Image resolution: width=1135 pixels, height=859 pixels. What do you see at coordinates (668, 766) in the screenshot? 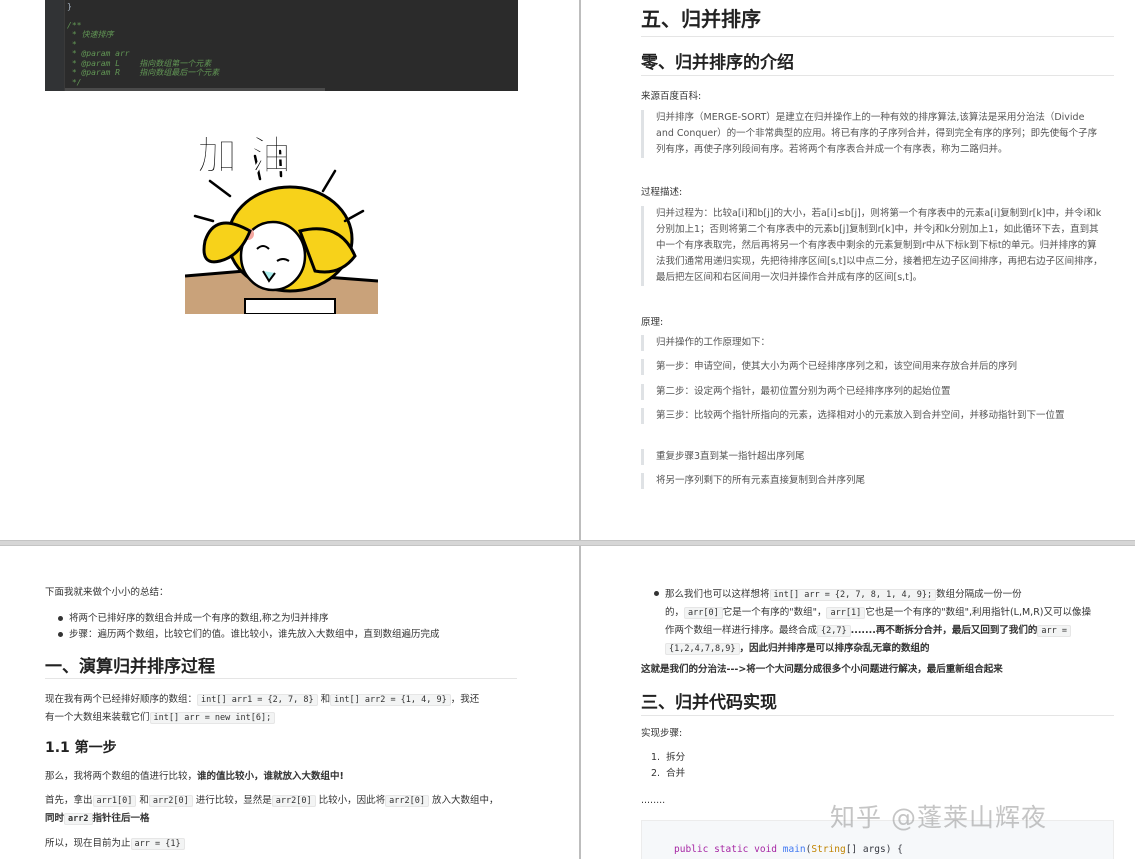
I see `steps-list: 1. 拆分 2. 合并` at bounding box center [668, 766].